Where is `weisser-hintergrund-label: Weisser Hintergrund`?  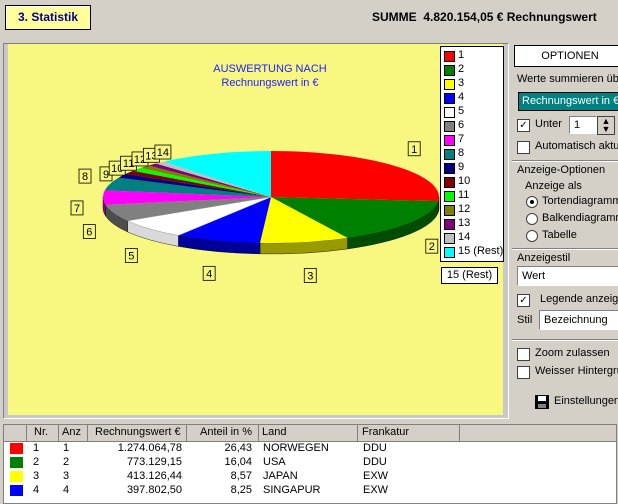 weisser-hintergrund-label: Weisser Hintergrund is located at coordinates (576, 371).